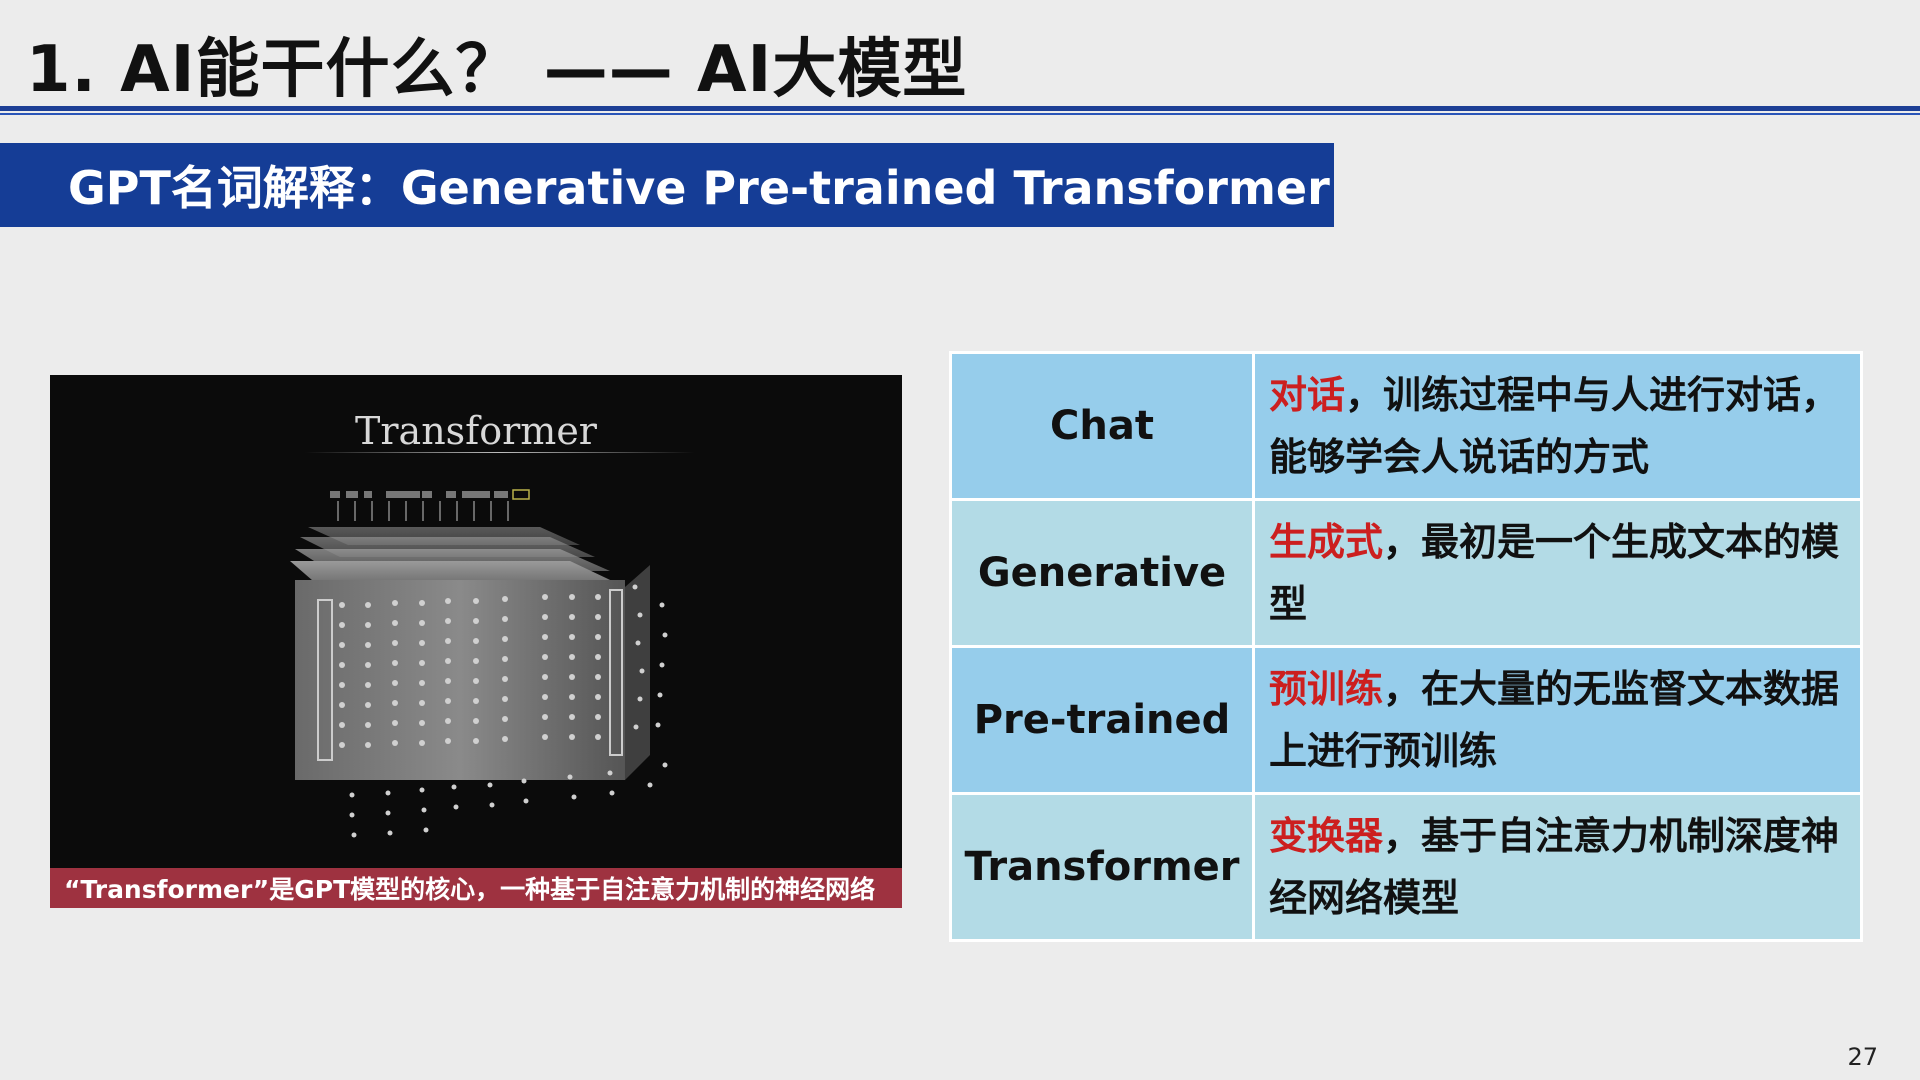 The height and width of the screenshot is (1080, 1920). What do you see at coordinates (423, 511) in the screenshot?
I see `token-lines` at bounding box center [423, 511].